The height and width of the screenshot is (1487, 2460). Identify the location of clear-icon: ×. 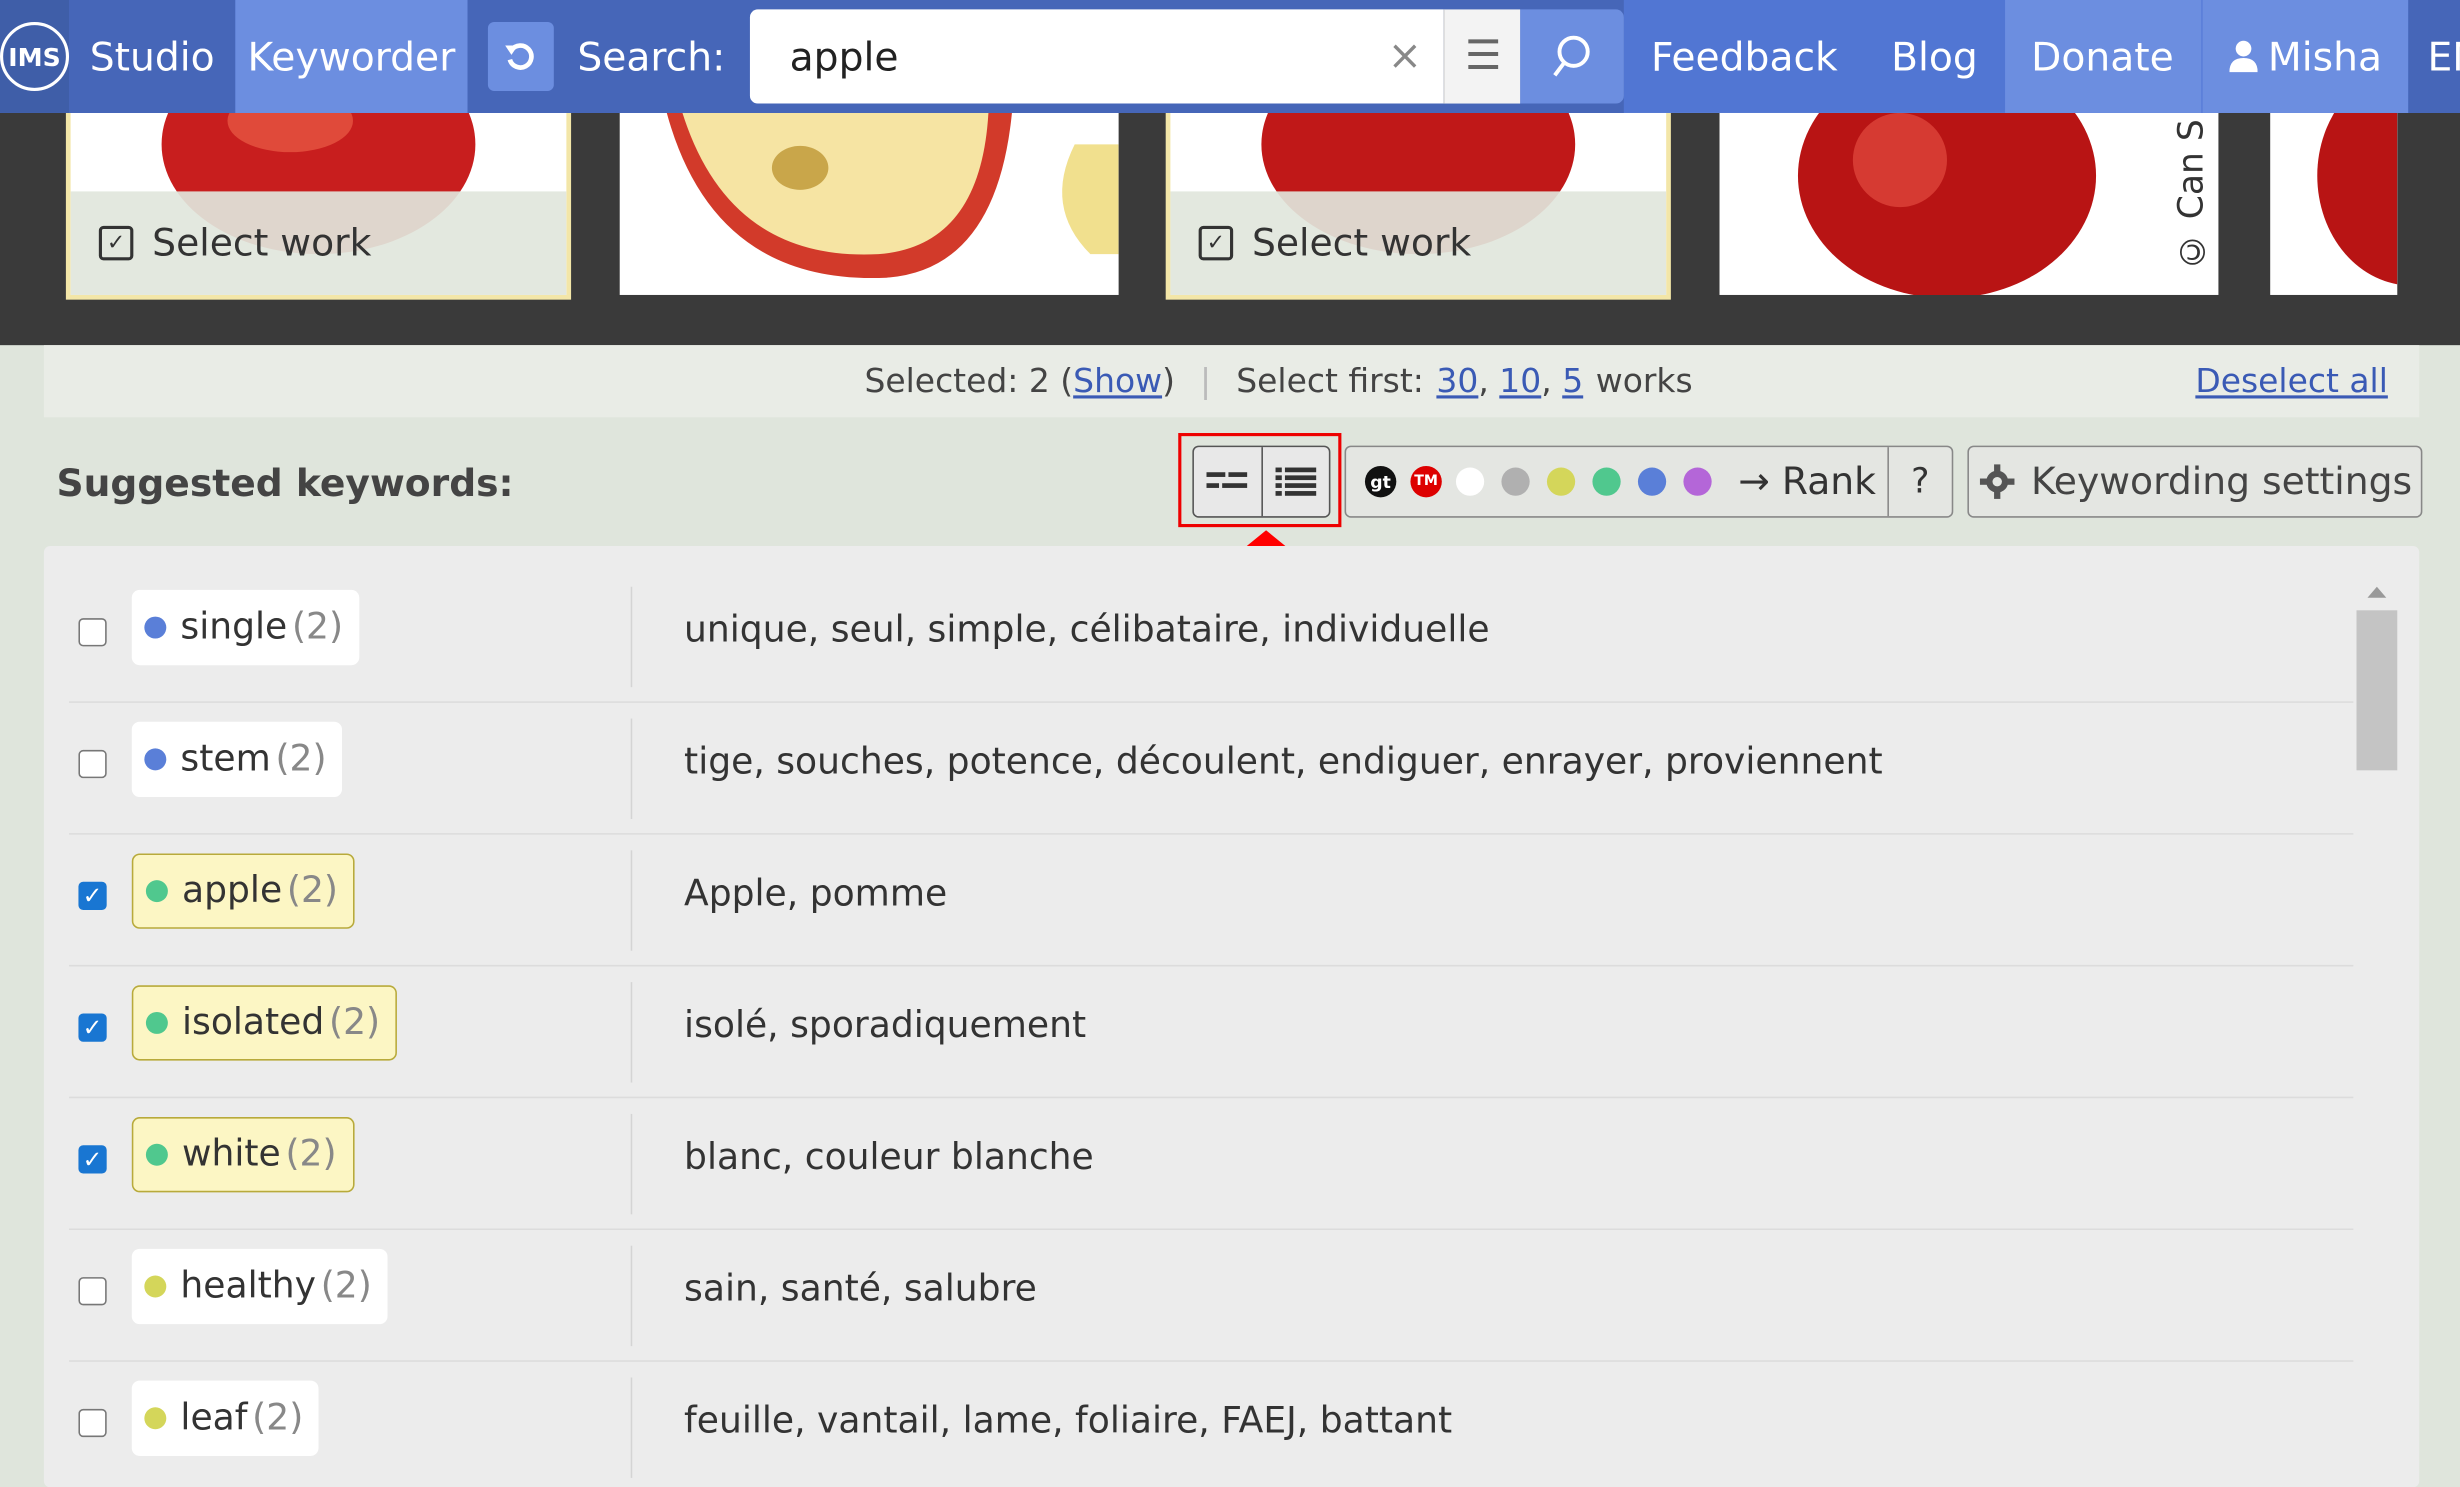
(1405, 56).